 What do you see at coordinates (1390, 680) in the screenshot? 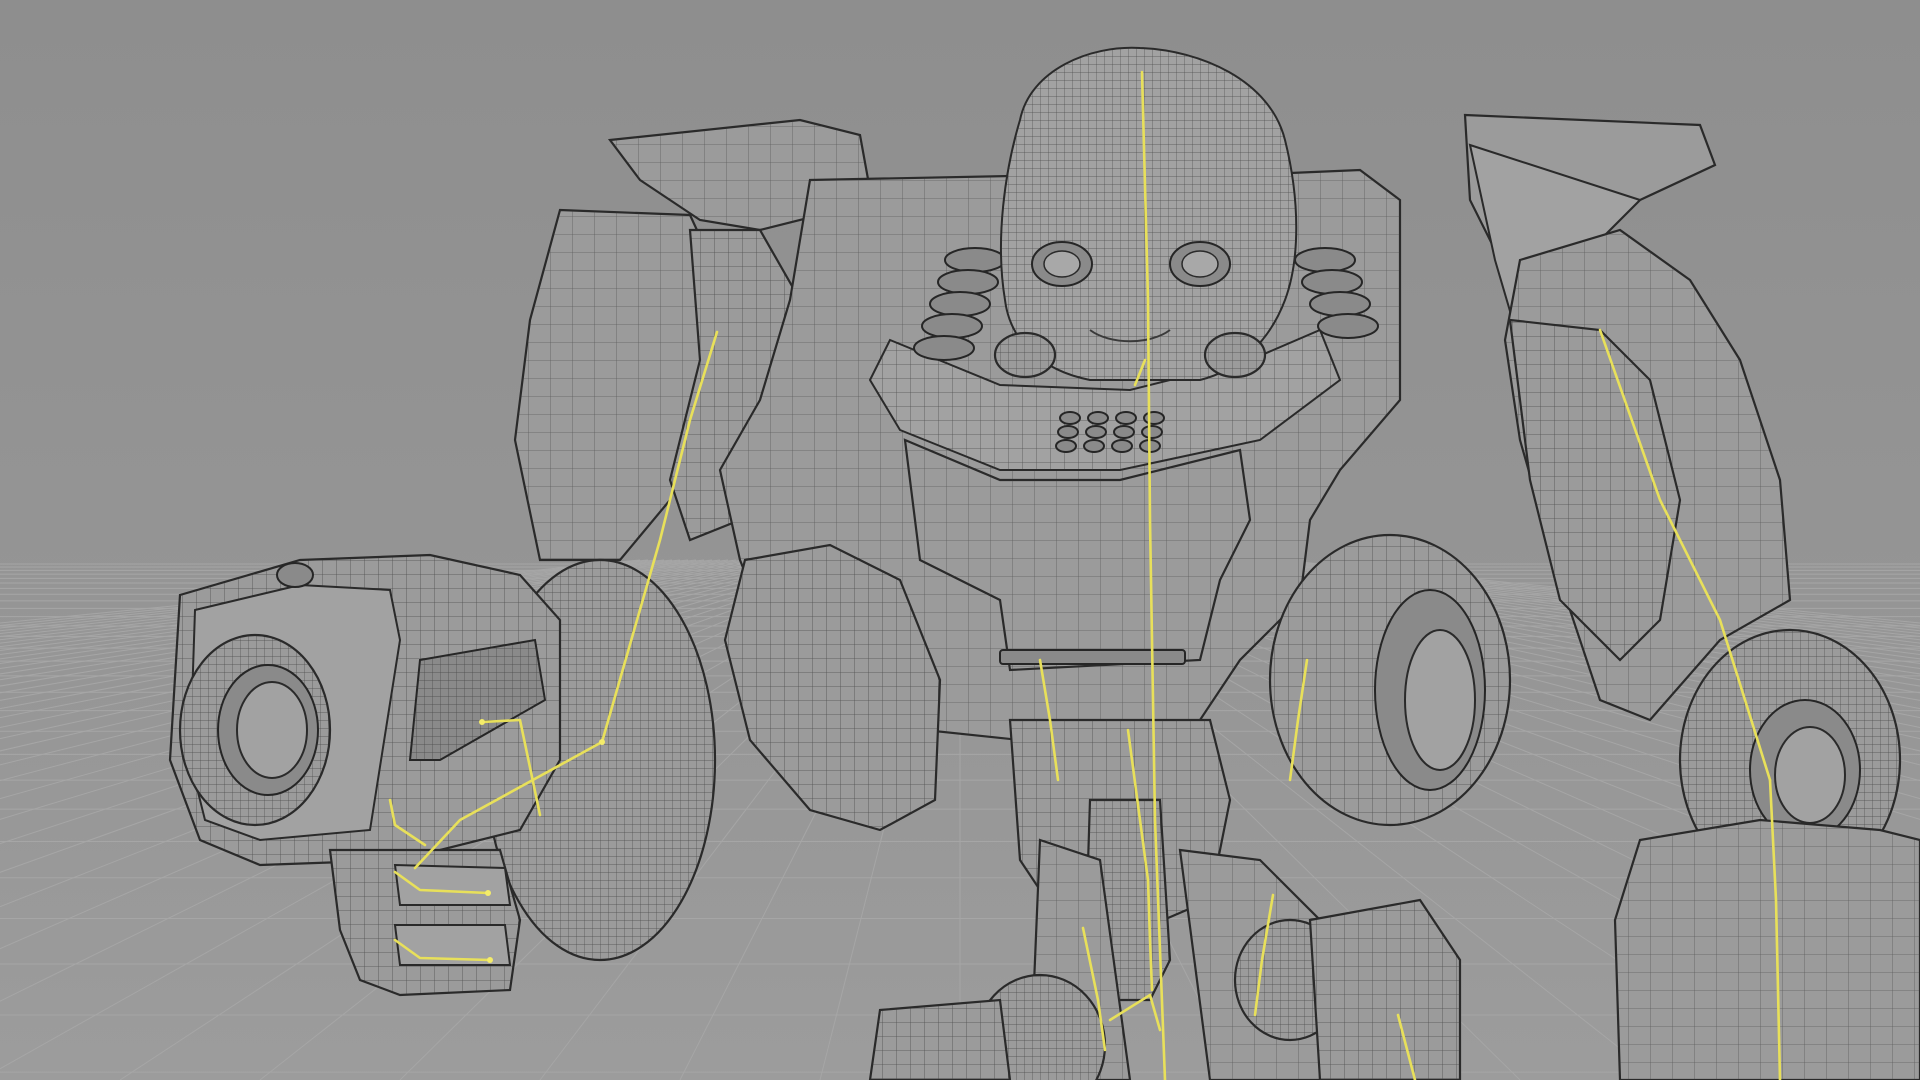
I see `hip-wheel-right` at bounding box center [1390, 680].